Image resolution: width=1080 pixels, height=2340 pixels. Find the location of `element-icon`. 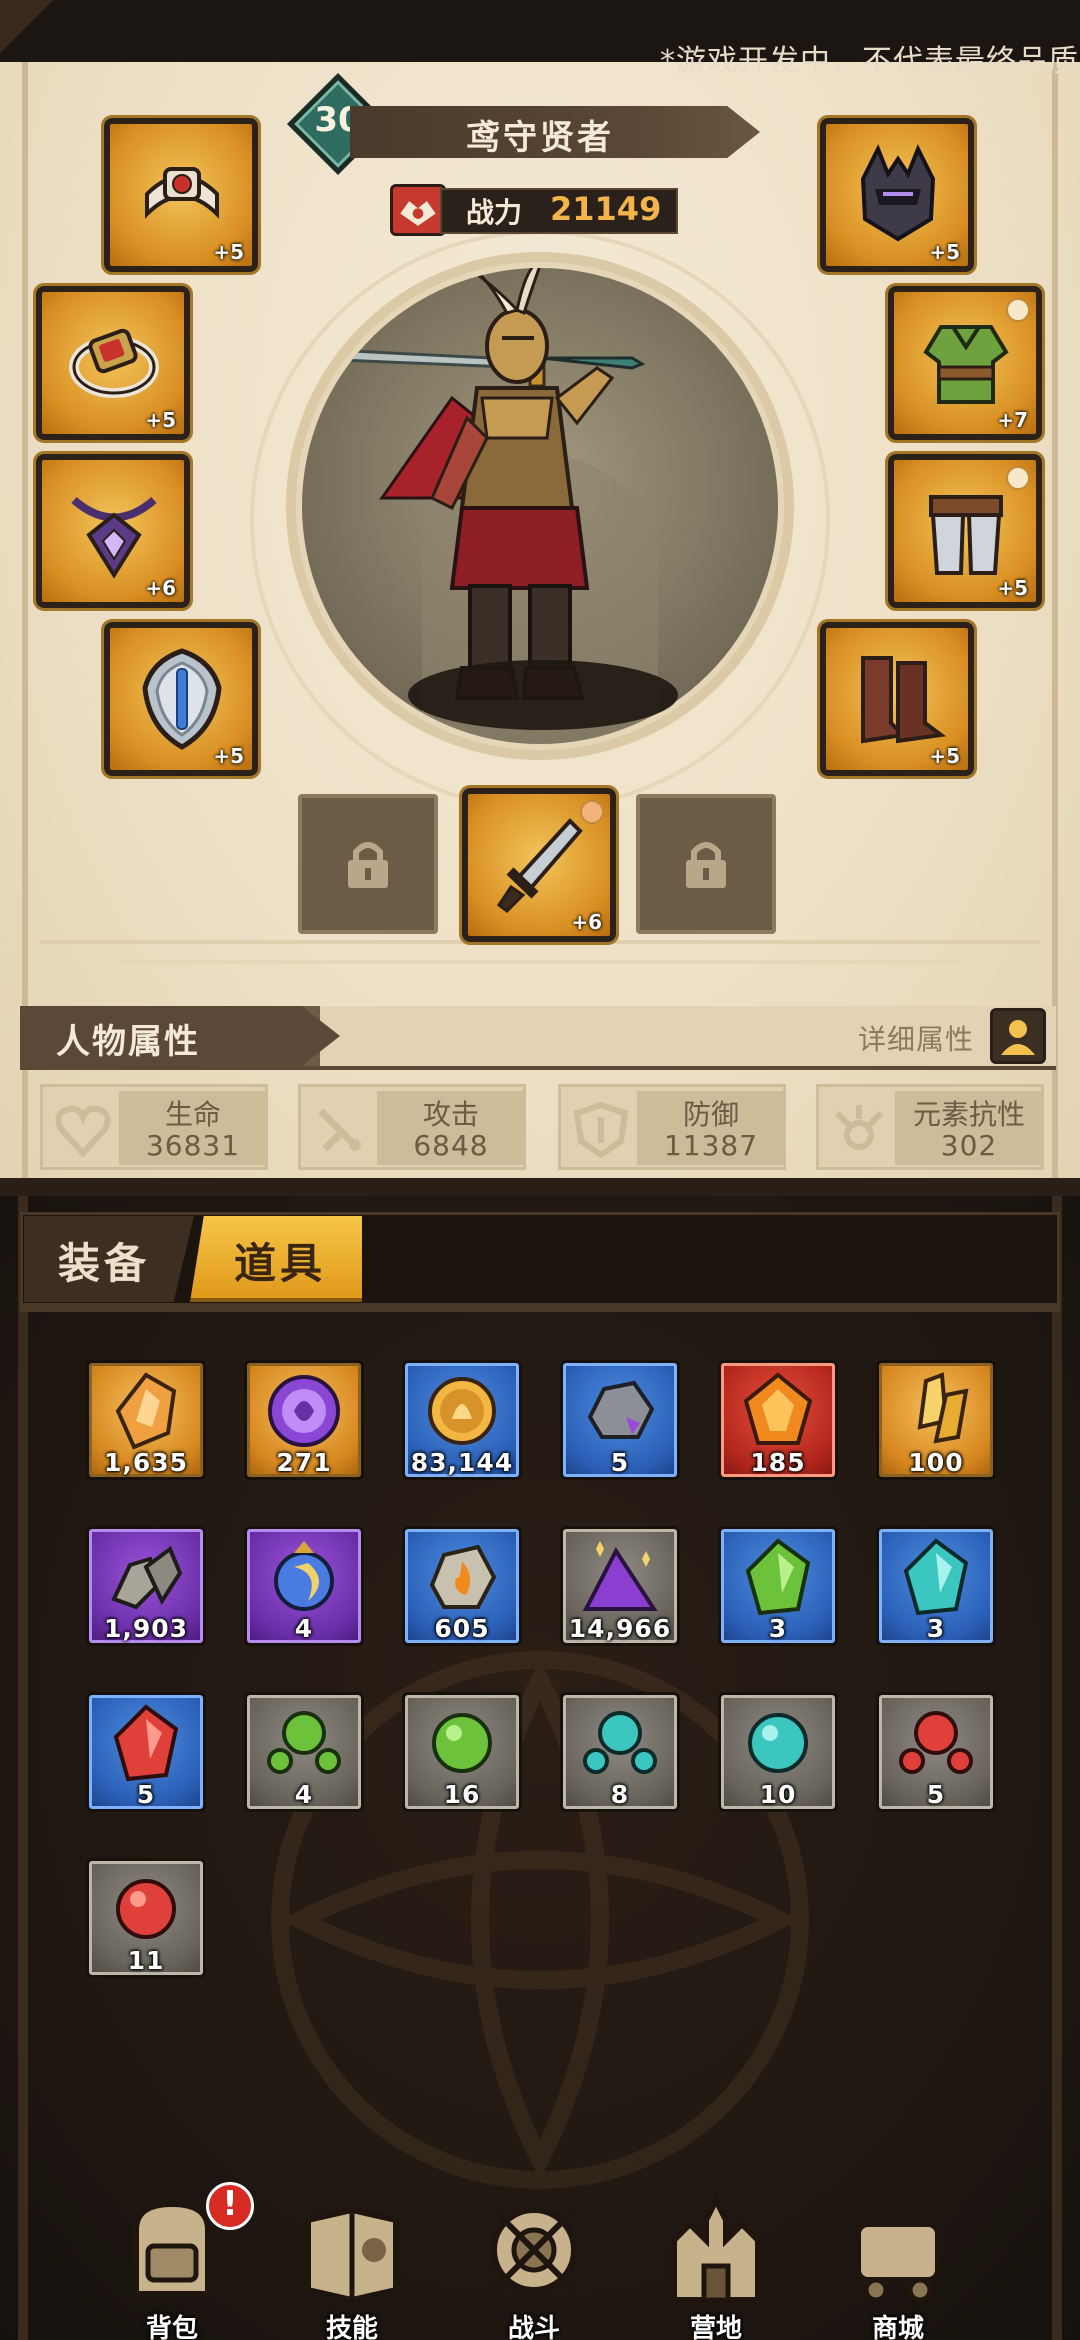

element-icon is located at coordinates (859, 1127).